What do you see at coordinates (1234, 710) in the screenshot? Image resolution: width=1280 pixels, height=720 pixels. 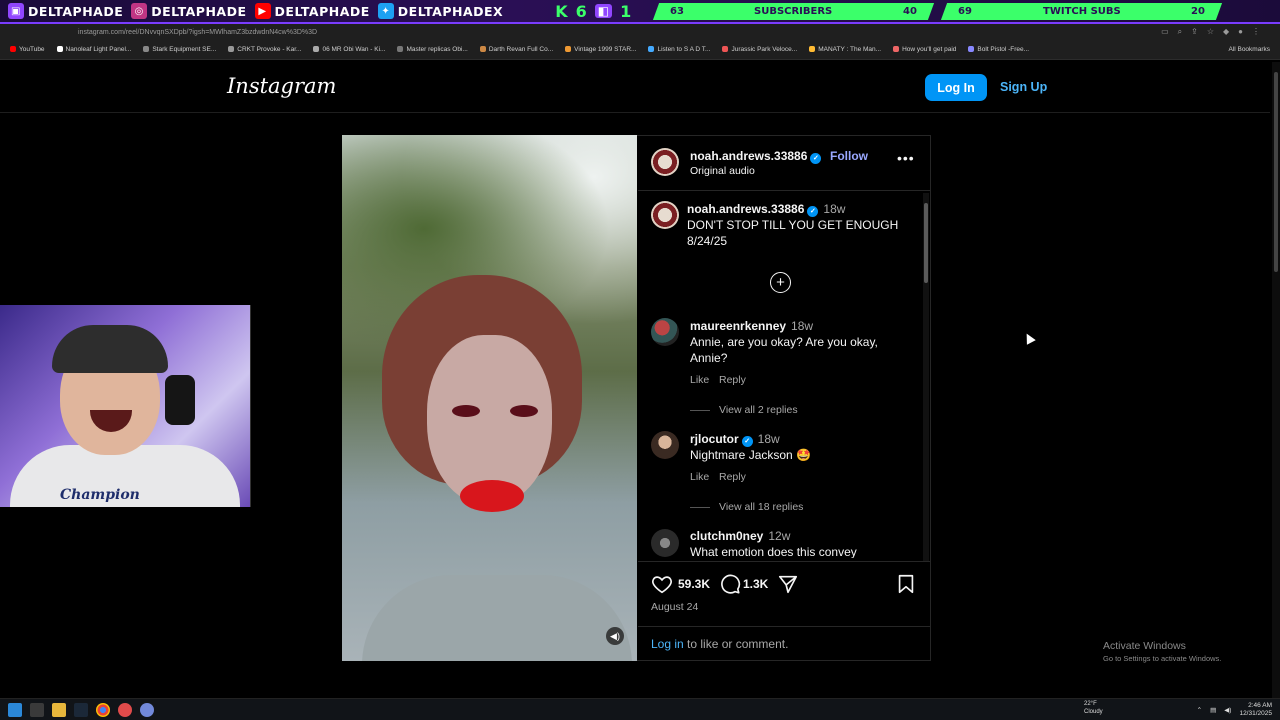 I see `system-tray: ⌃ ▤ ◀) 2:46 AM 12/31/2025` at bounding box center [1234, 710].